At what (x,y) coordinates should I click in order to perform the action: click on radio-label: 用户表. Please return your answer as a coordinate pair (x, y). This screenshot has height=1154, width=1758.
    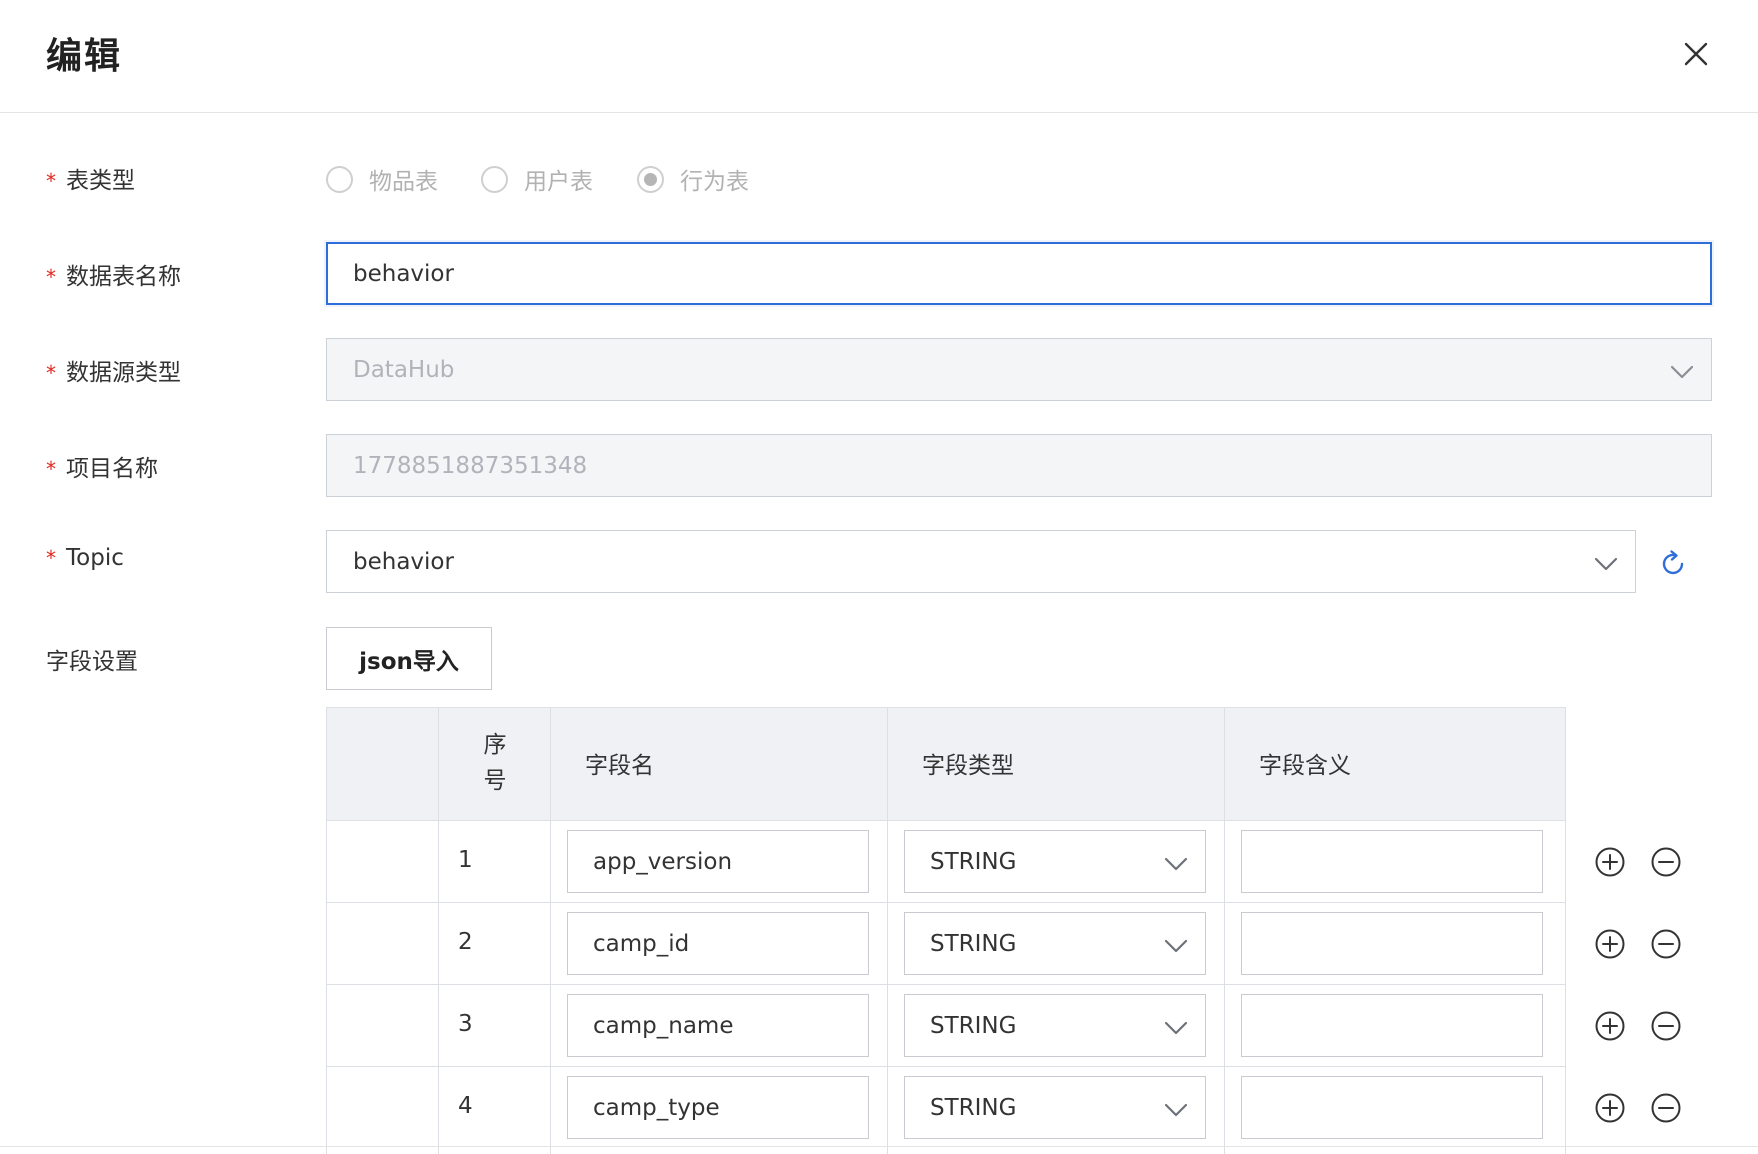
    Looking at the image, I should click on (558, 182).